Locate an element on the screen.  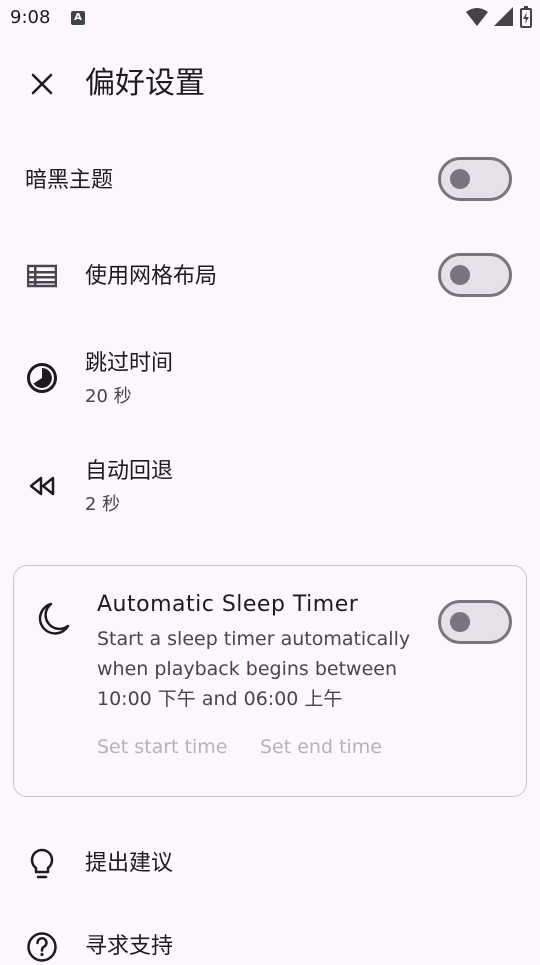
page-title: 偏好设置 is located at coordinates (145, 83).